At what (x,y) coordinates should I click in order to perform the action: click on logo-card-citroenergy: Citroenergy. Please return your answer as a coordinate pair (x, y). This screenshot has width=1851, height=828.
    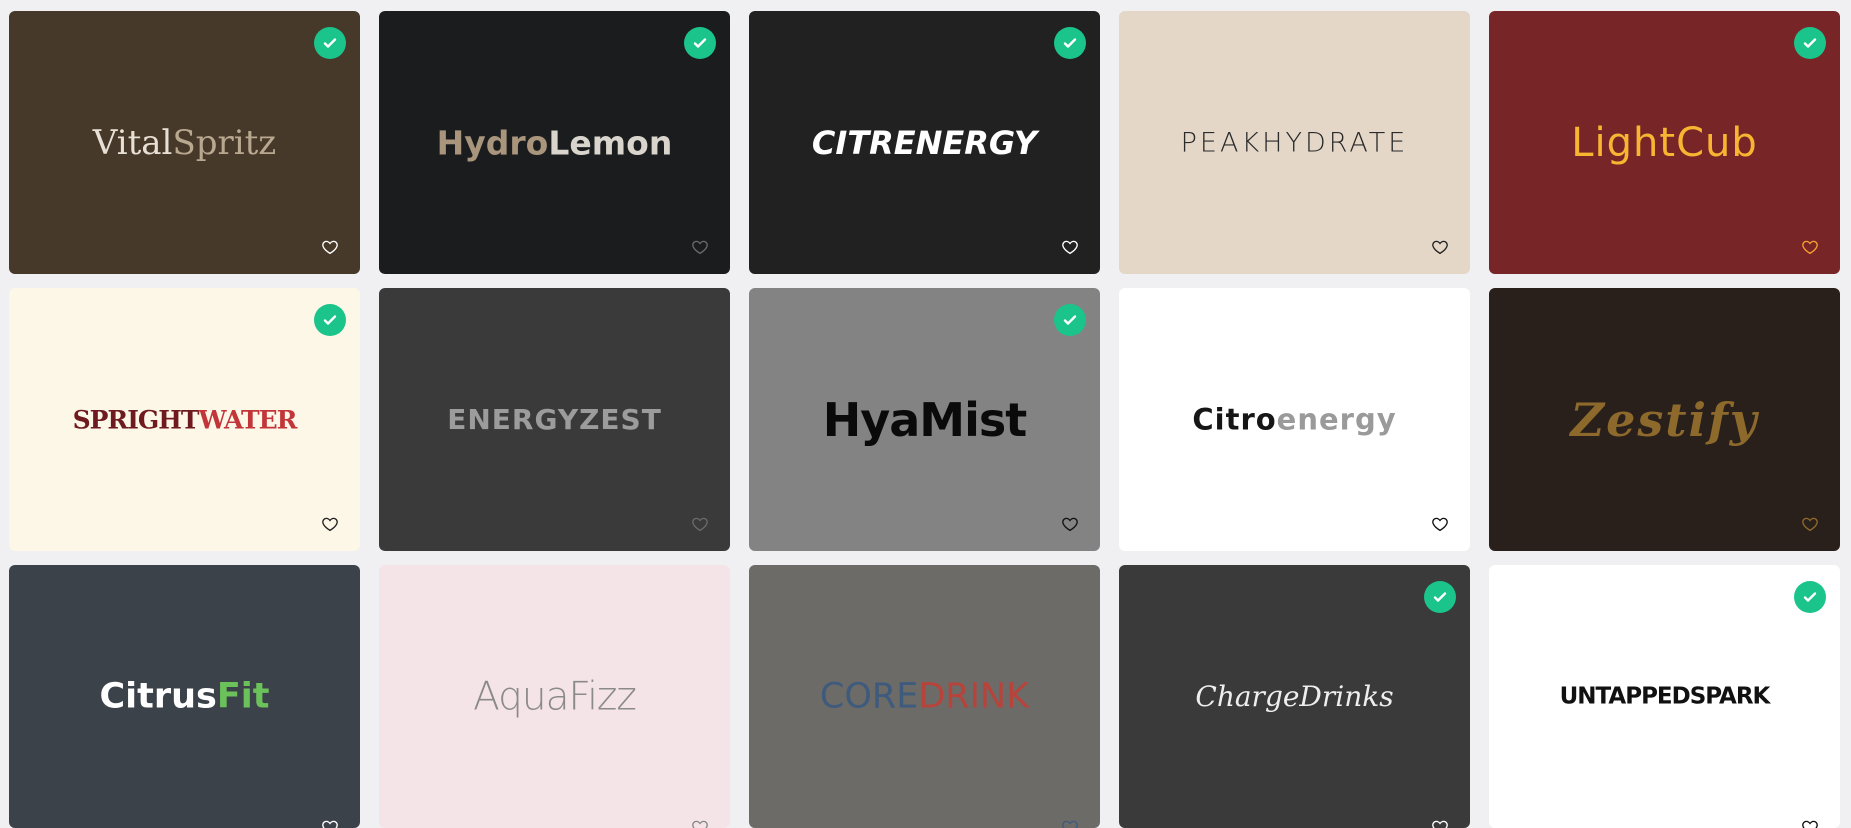
    Looking at the image, I should click on (1294, 419).